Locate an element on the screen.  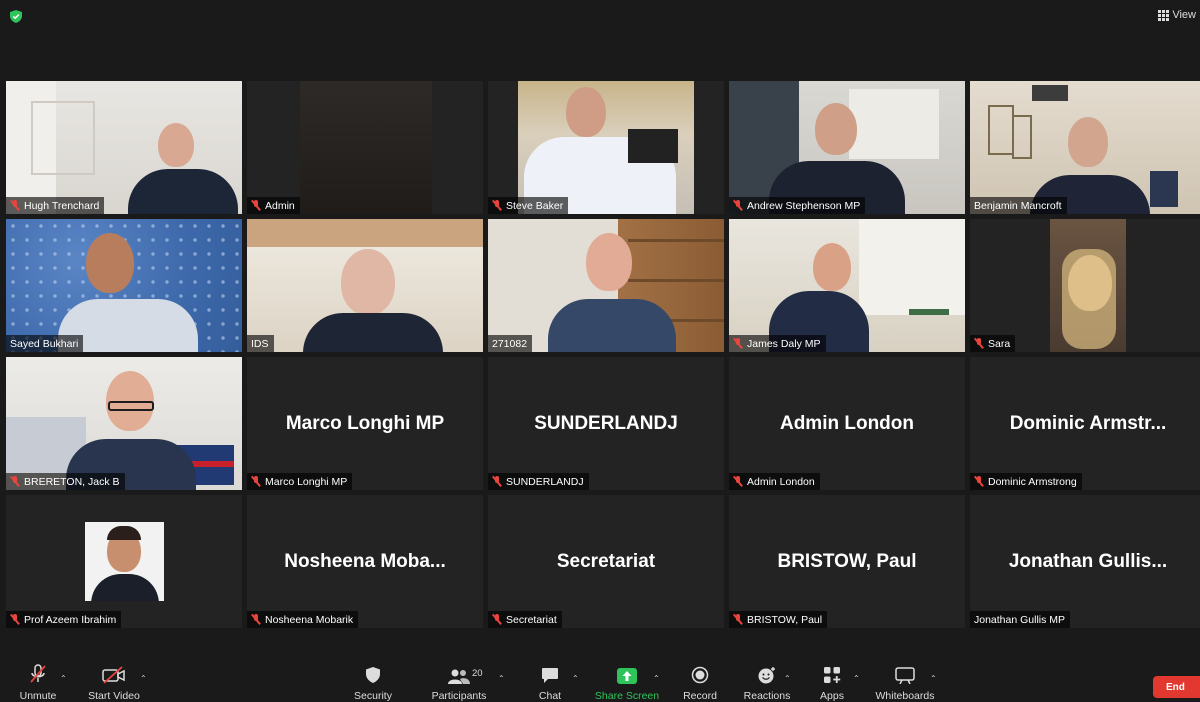
reactions-options-caret-icon: ⌃ is located at coordinates (787, 678).